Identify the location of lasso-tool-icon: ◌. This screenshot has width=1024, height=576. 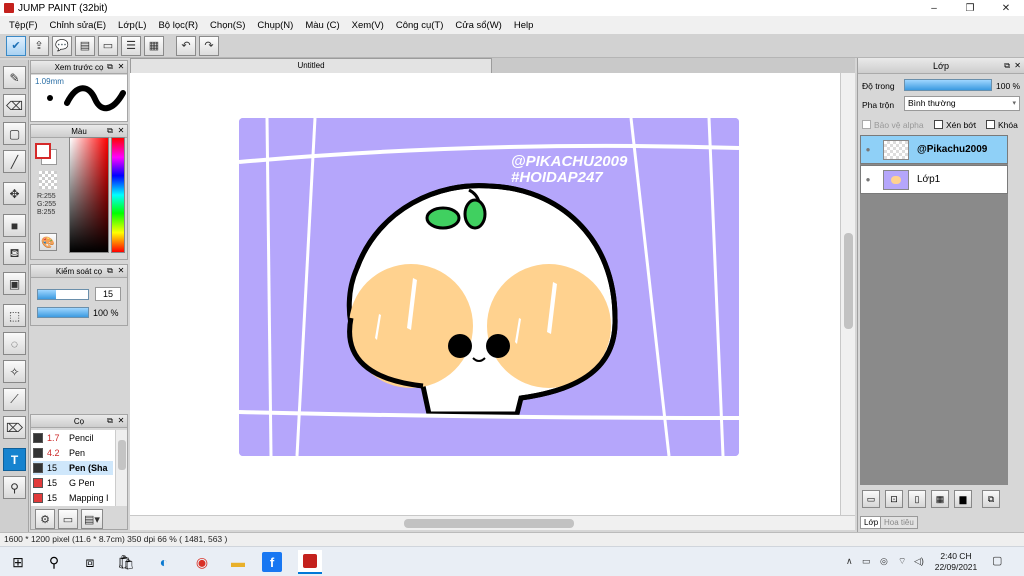
(14, 343).